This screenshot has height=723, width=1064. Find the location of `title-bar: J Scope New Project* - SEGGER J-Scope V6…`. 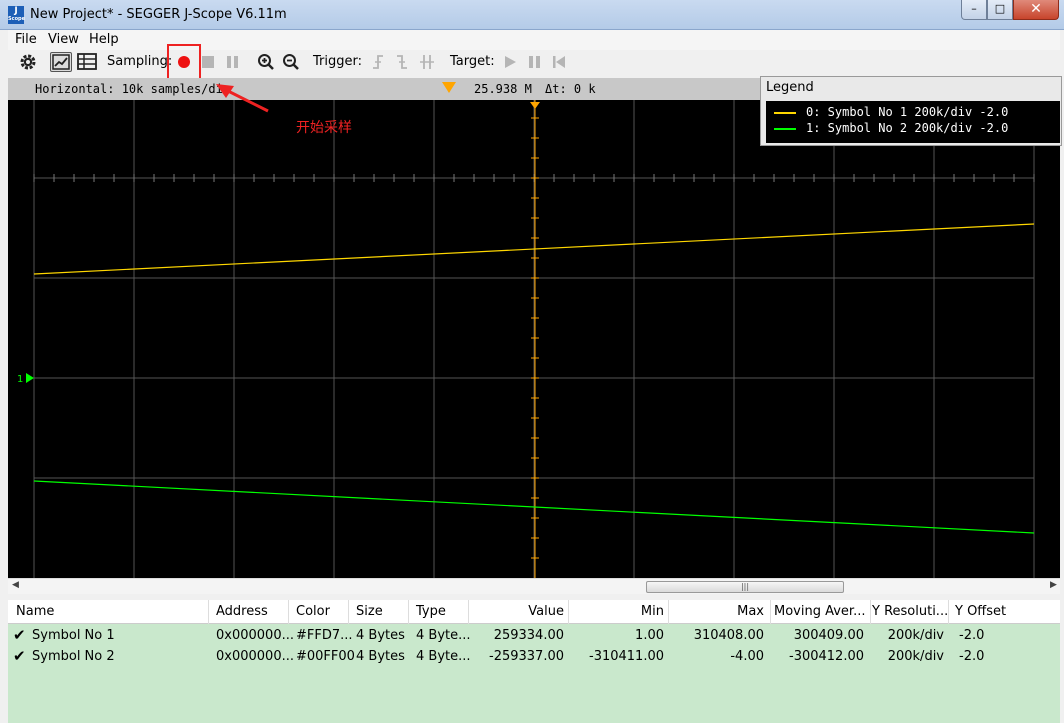

title-bar: J Scope New Project* - SEGGER J-Scope V6… is located at coordinates (532, 15).